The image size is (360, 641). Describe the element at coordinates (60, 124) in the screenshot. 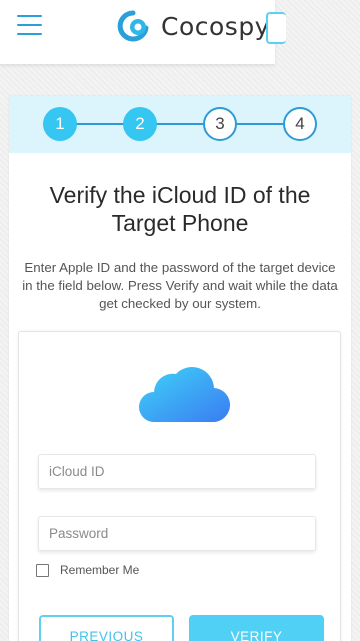

I see `step-1: 1` at that location.